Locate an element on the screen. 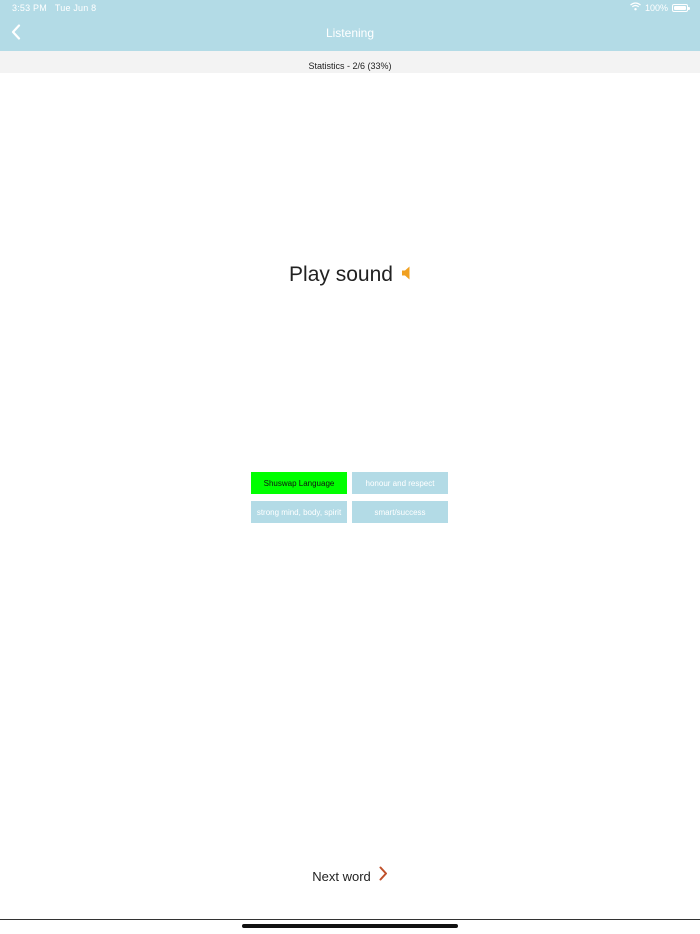  answer-label: smart/success is located at coordinates (400, 512).